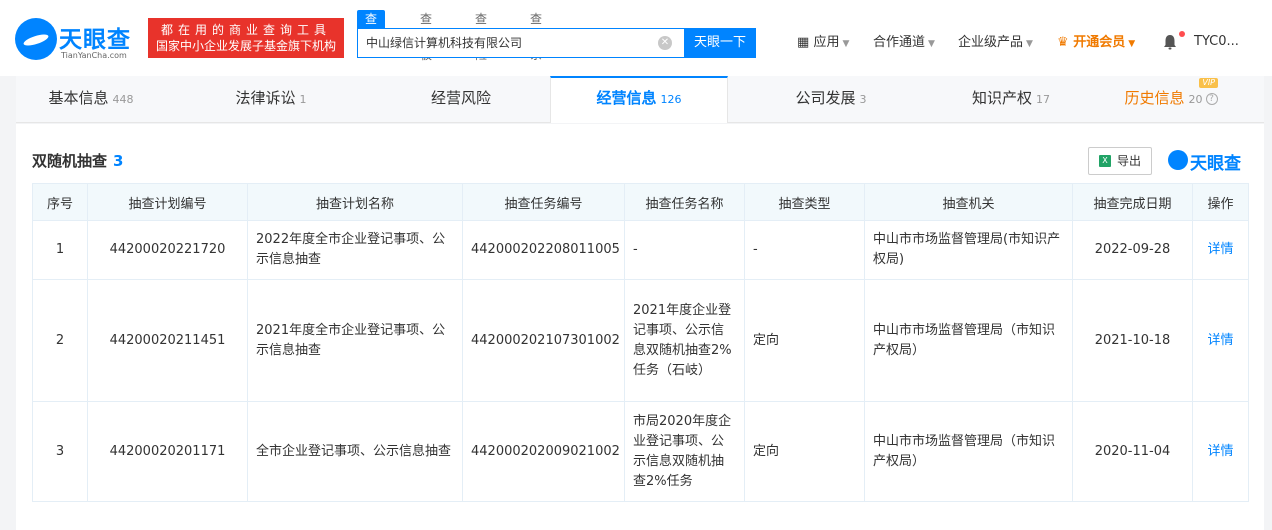 The width and height of the screenshot is (1272, 530). Describe the element at coordinates (78, 98) in the screenshot. I see `tab-label: 基本信息` at that location.